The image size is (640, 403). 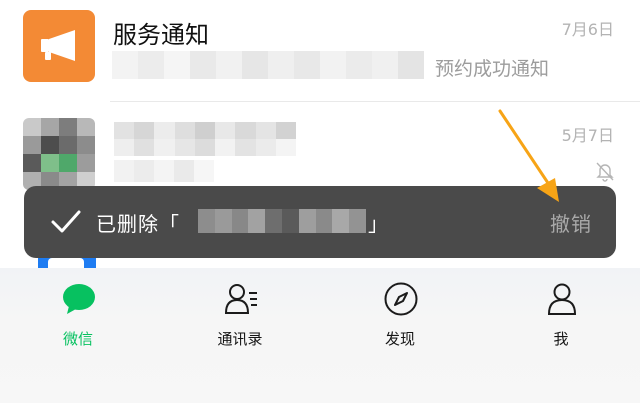 What do you see at coordinates (528, 155) in the screenshot?
I see `annotation-arrow` at bounding box center [528, 155].